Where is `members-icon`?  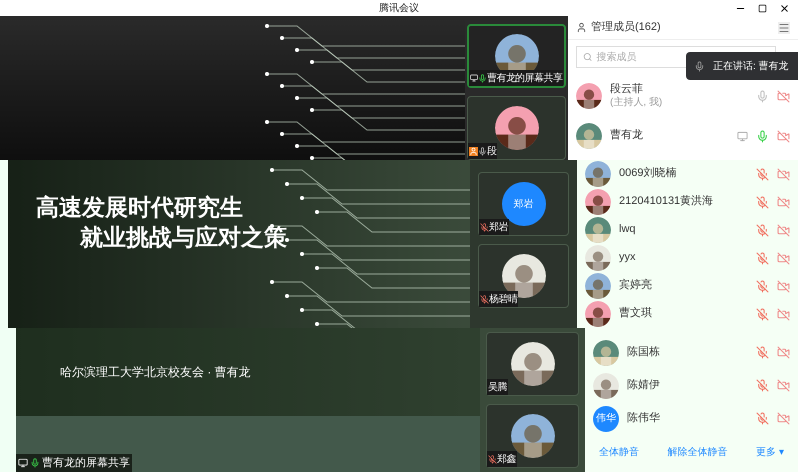
members-icon is located at coordinates (581, 27).